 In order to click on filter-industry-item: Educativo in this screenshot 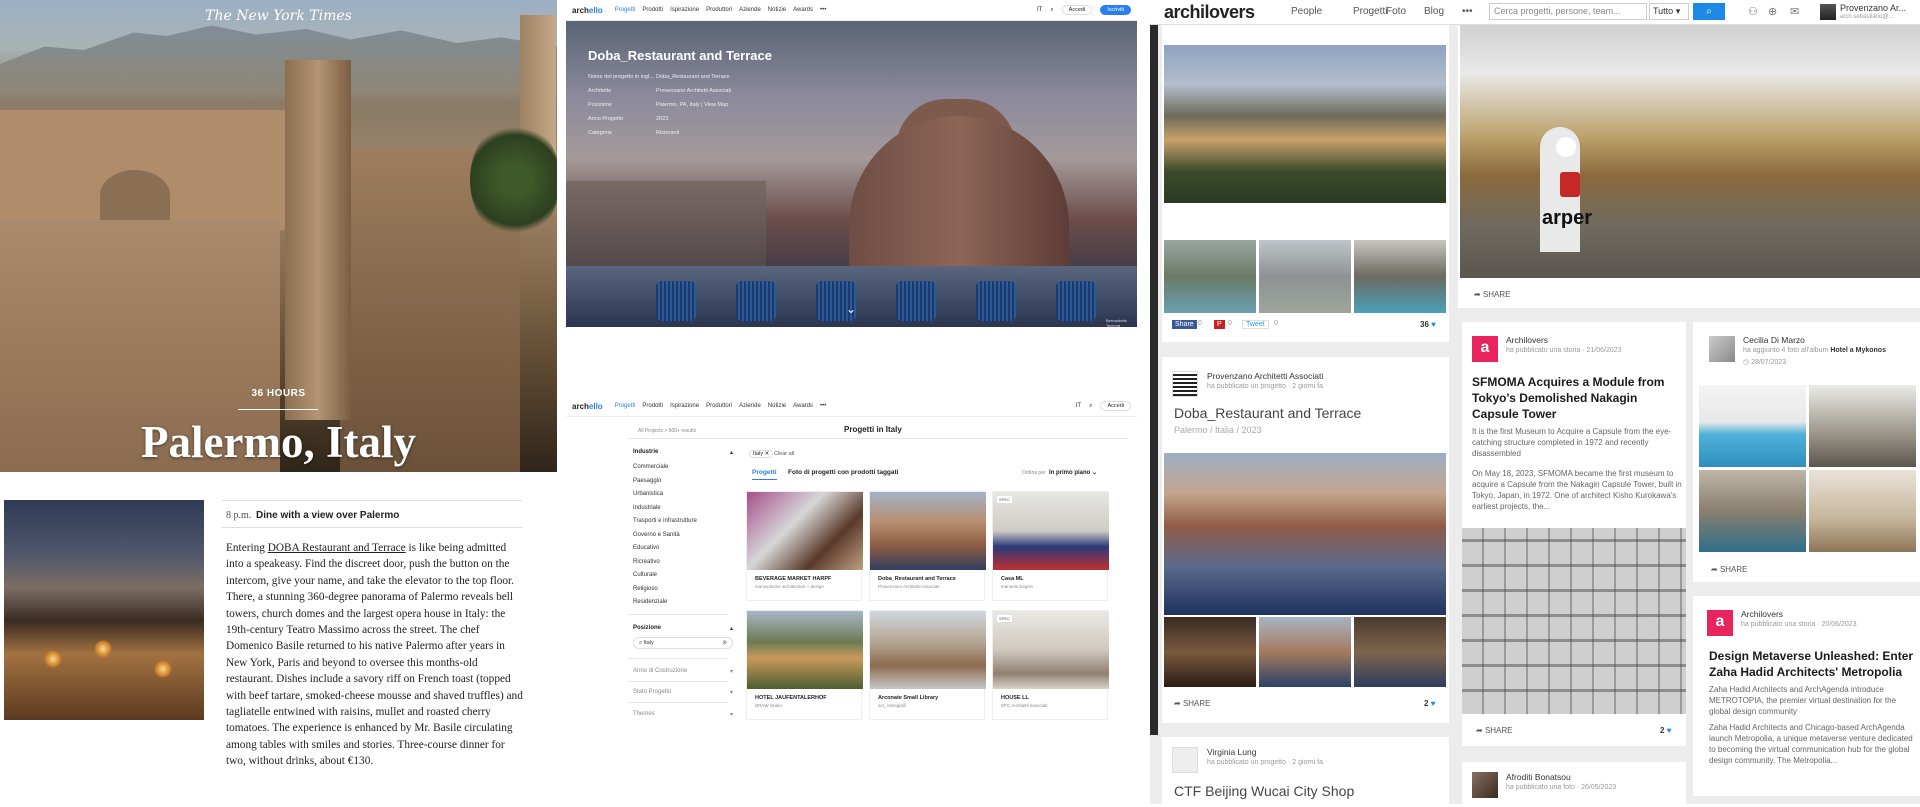, I will do `click(646, 548)`.